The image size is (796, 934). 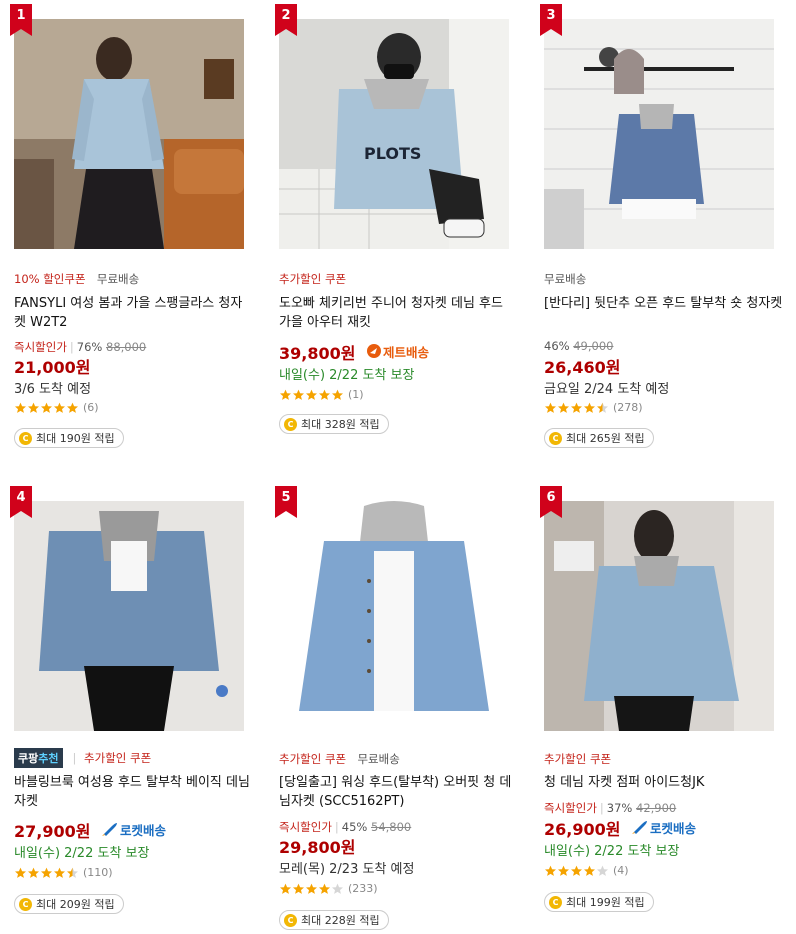 I want to click on price-value: 21,000원, so click(x=52, y=367).